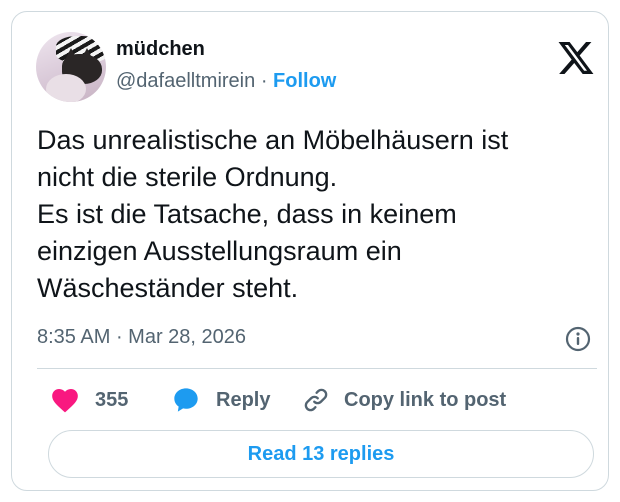 The image size is (620, 502). What do you see at coordinates (273, 140) in the screenshot?
I see `tweet-line: Das unrealistische an Möbelhäusern ist` at bounding box center [273, 140].